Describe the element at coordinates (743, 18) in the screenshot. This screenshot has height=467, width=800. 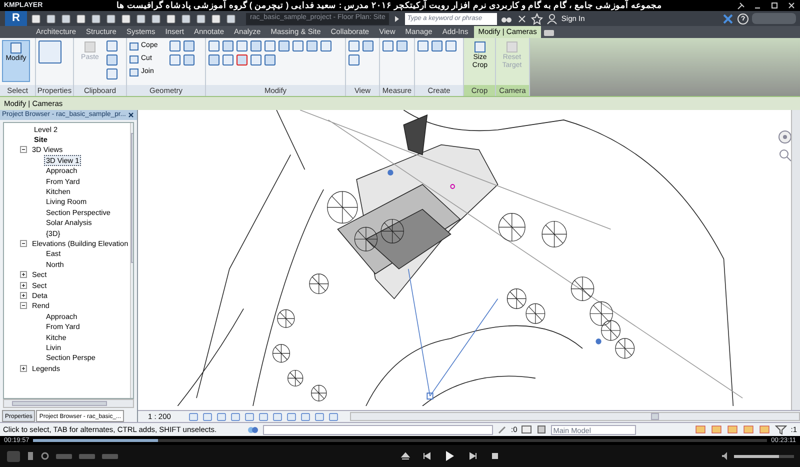
I see `help-icon` at that location.